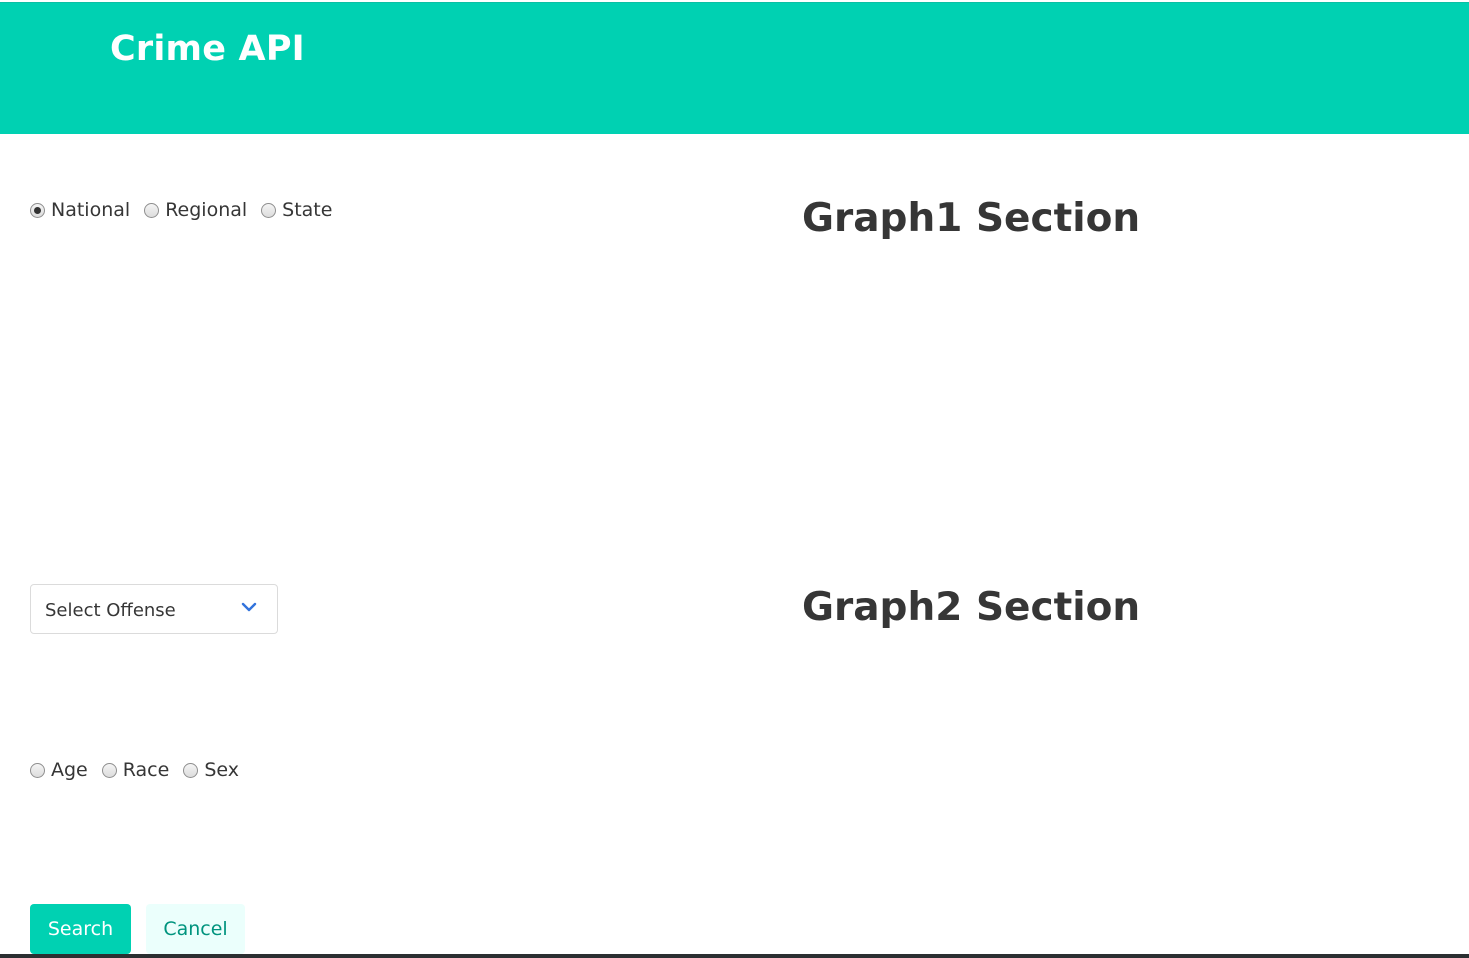 The height and width of the screenshot is (958, 1469). What do you see at coordinates (269, 210) in the screenshot?
I see `radio-button-state` at bounding box center [269, 210].